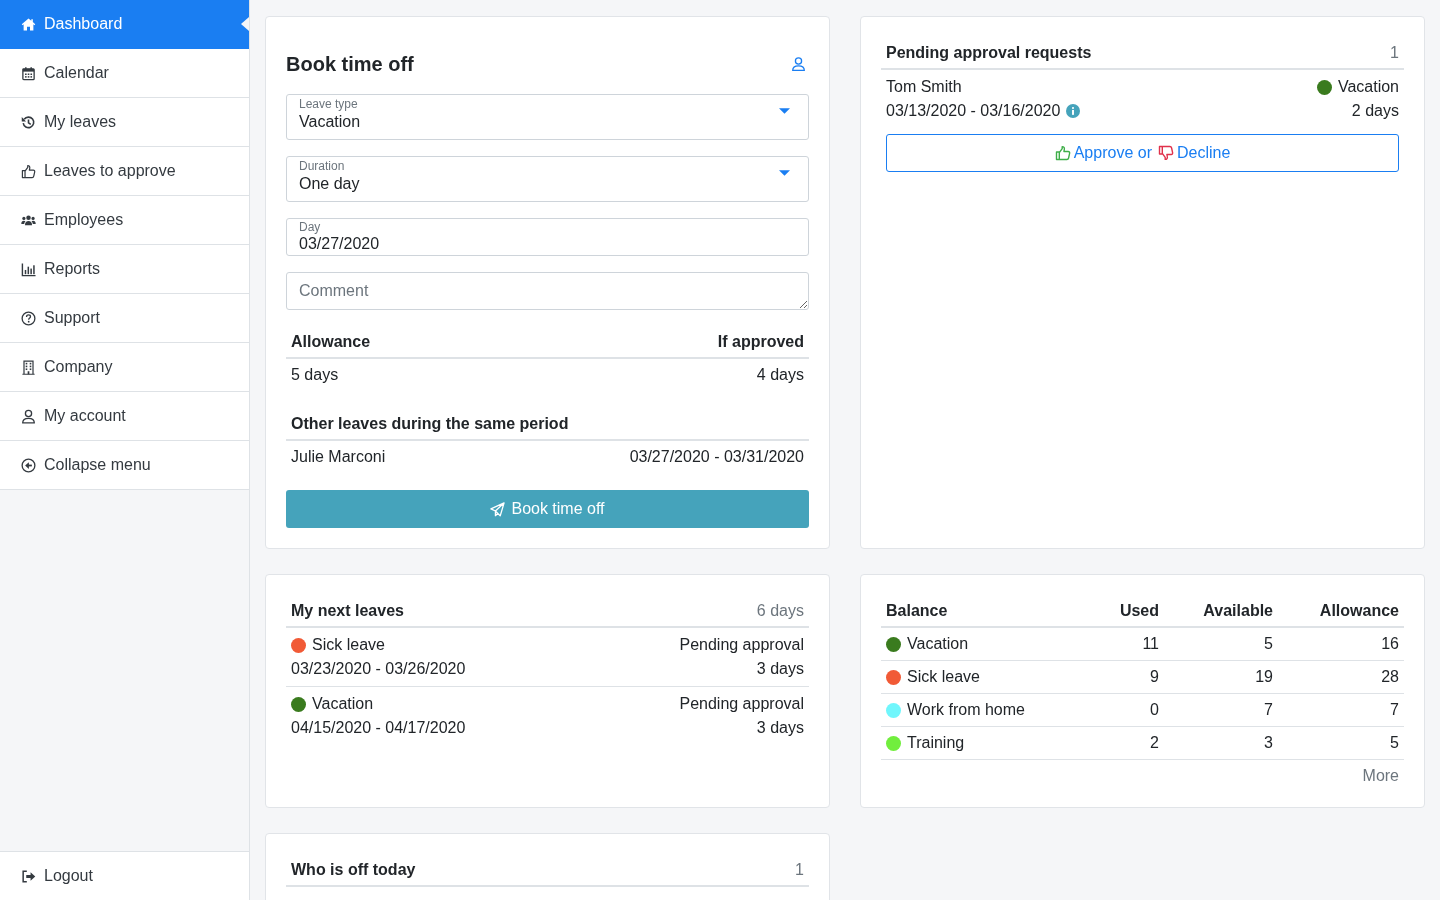 The image size is (1440, 900). What do you see at coordinates (328, 104) in the screenshot?
I see `field-label: Leave type` at bounding box center [328, 104].